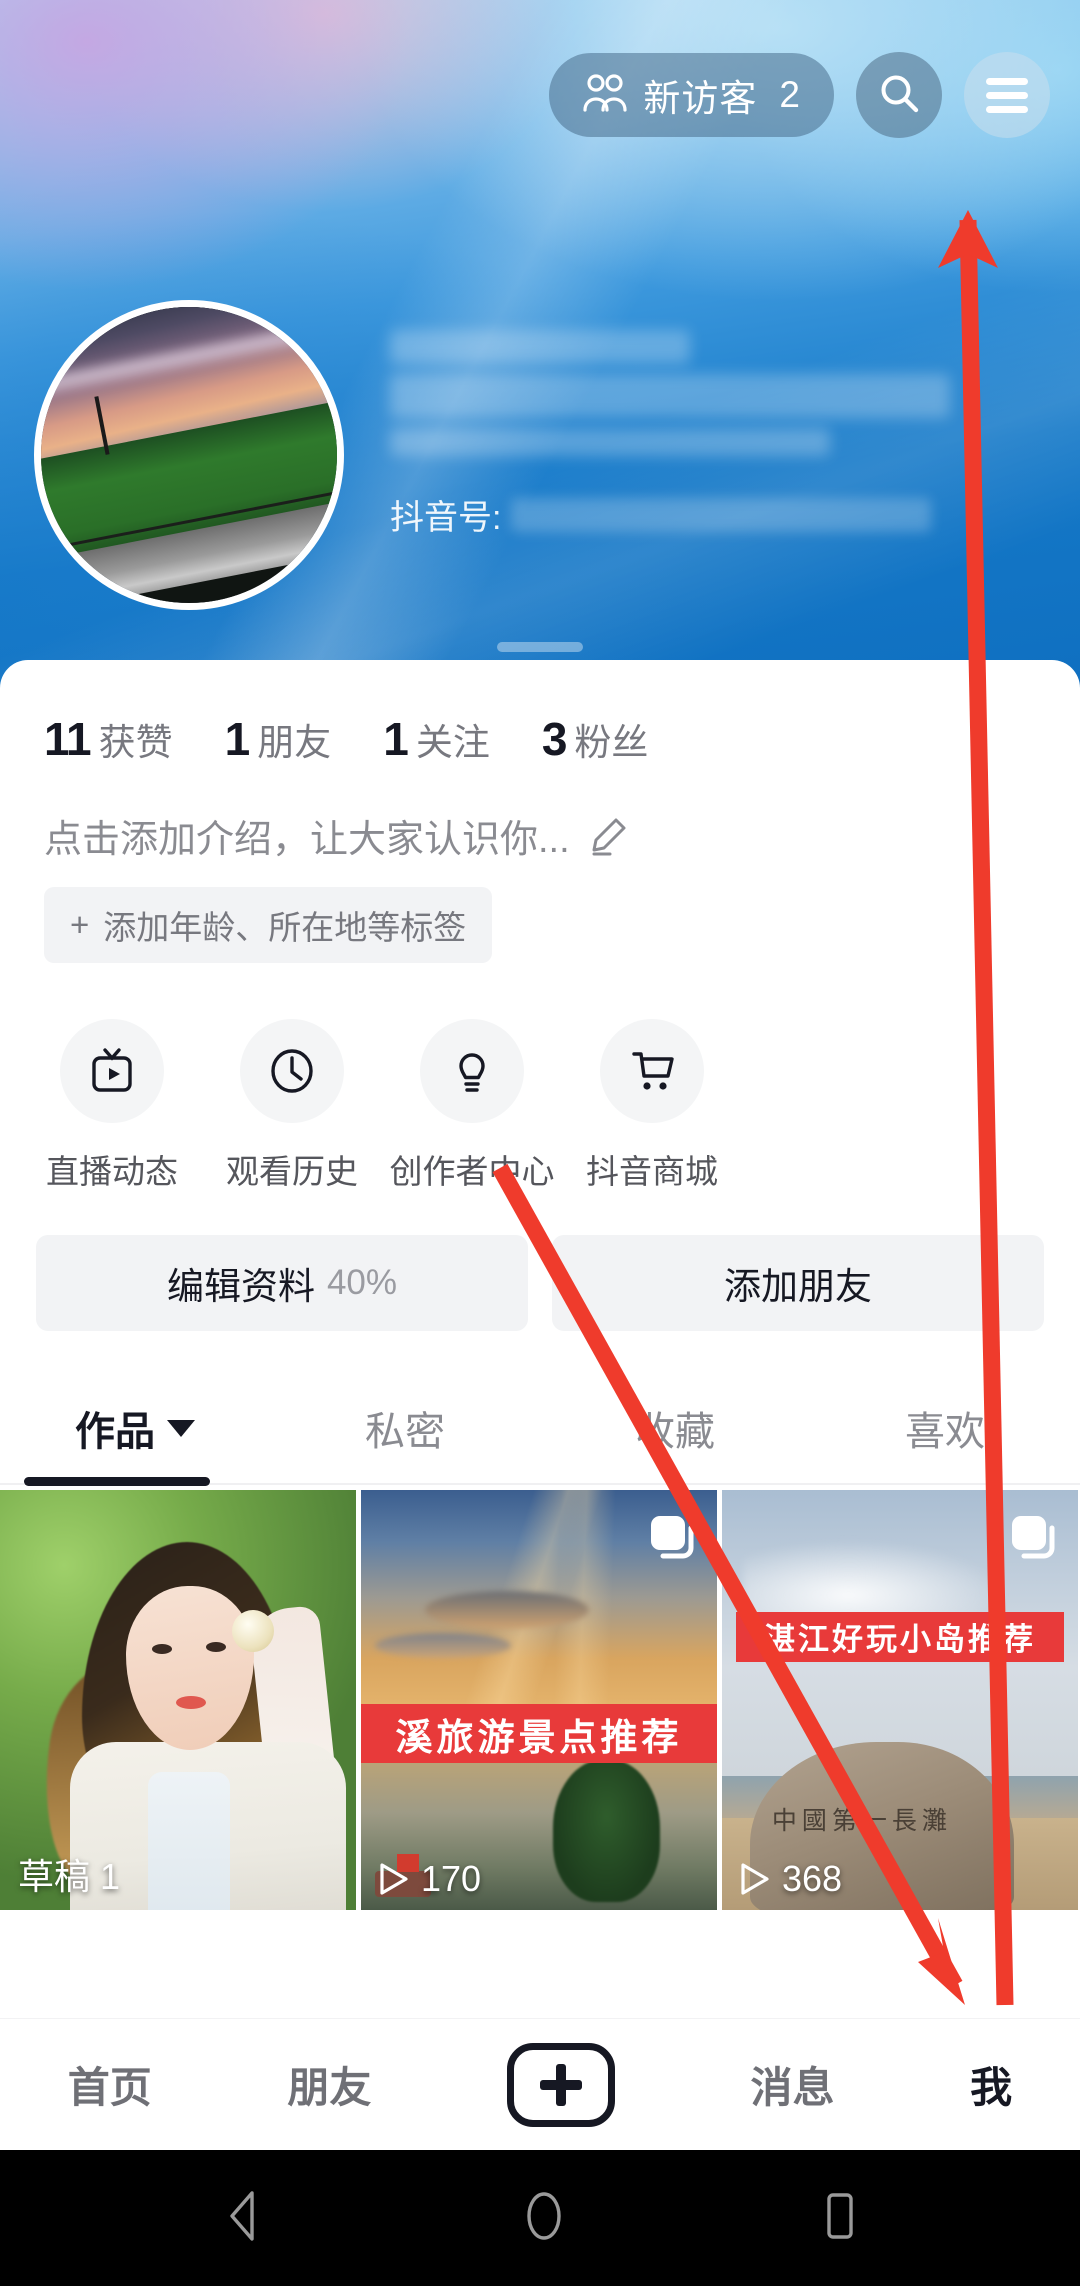  I want to click on video-cell-2: 溪旅游景点推荐 170, so click(539, 1700).